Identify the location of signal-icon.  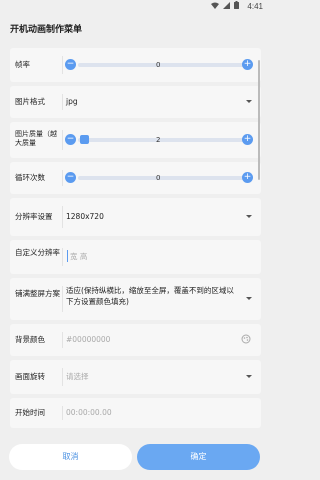
(226, 5).